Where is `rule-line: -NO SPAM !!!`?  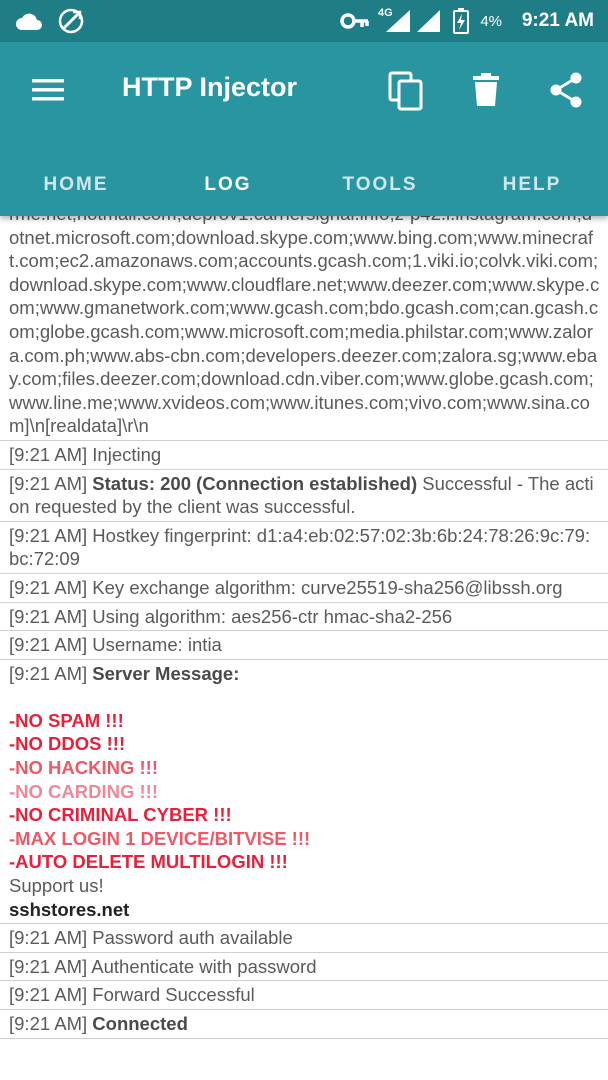 rule-line: -NO SPAM !!! is located at coordinates (66, 720).